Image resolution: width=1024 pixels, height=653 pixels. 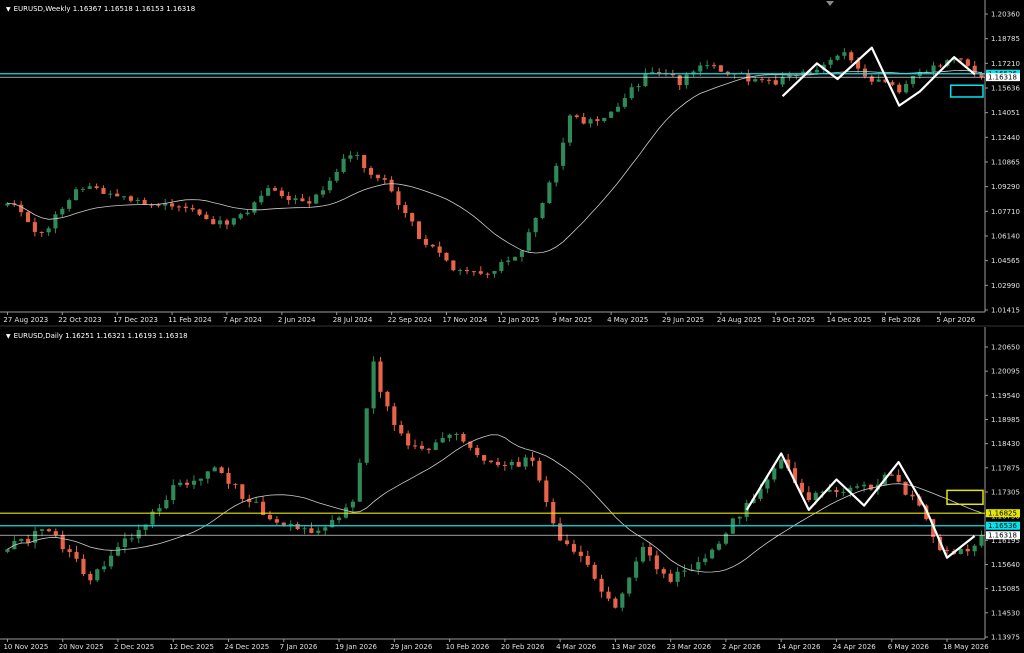 What do you see at coordinates (1005, 493) in the screenshot?
I see `price-tick-label: 1.17305` at bounding box center [1005, 493].